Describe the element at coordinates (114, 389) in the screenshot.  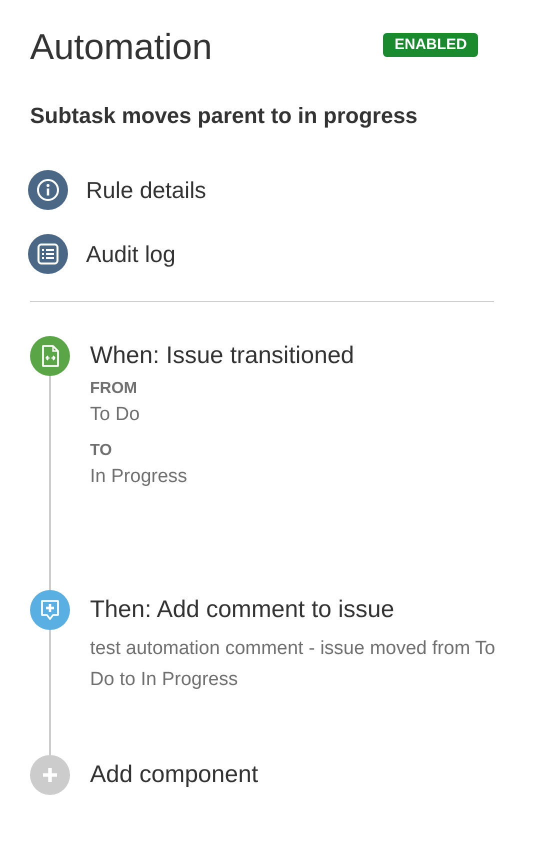
I see `field-label: FROM` at that location.